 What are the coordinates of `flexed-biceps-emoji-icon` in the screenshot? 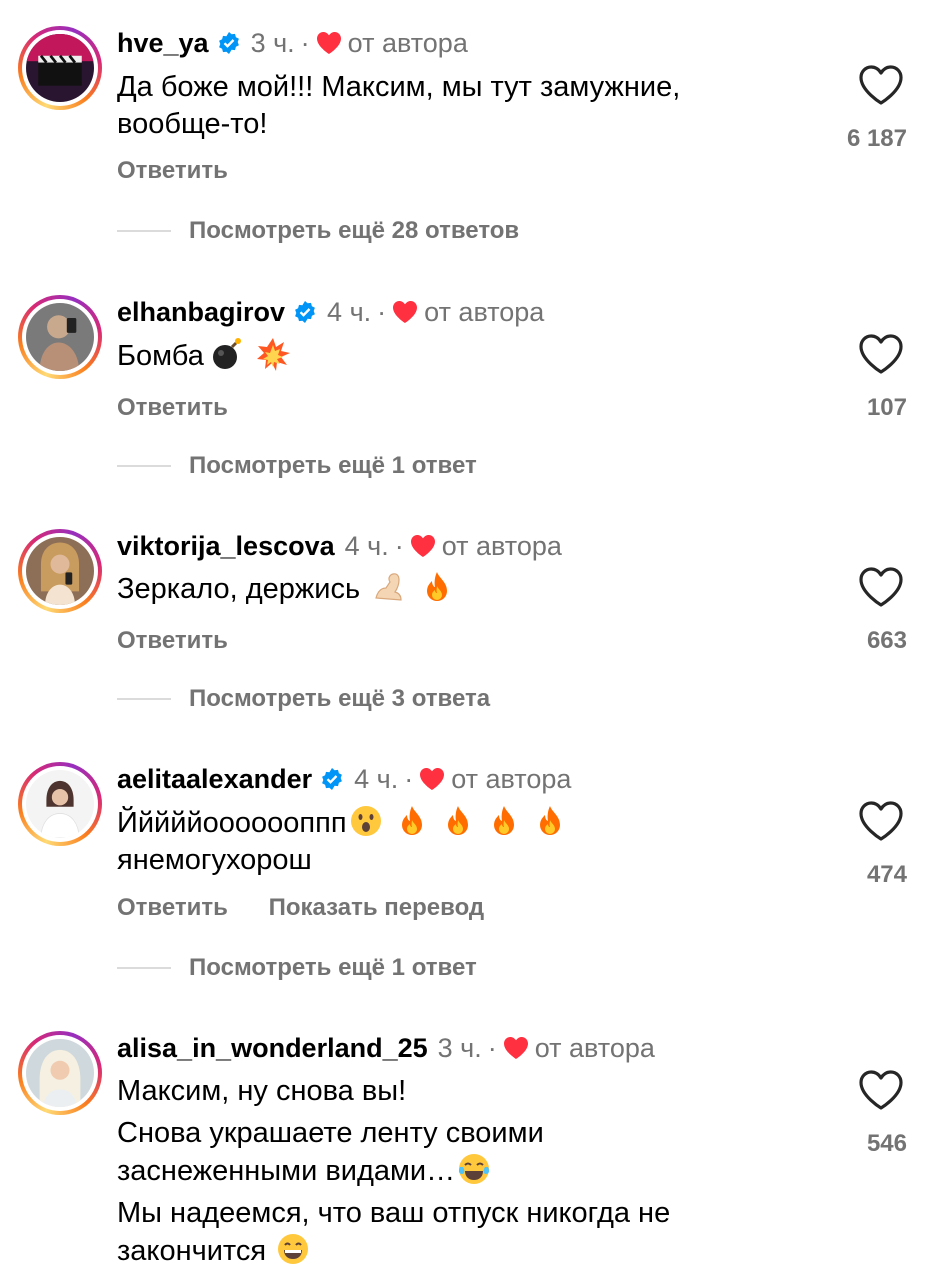 It's located at (388, 587).